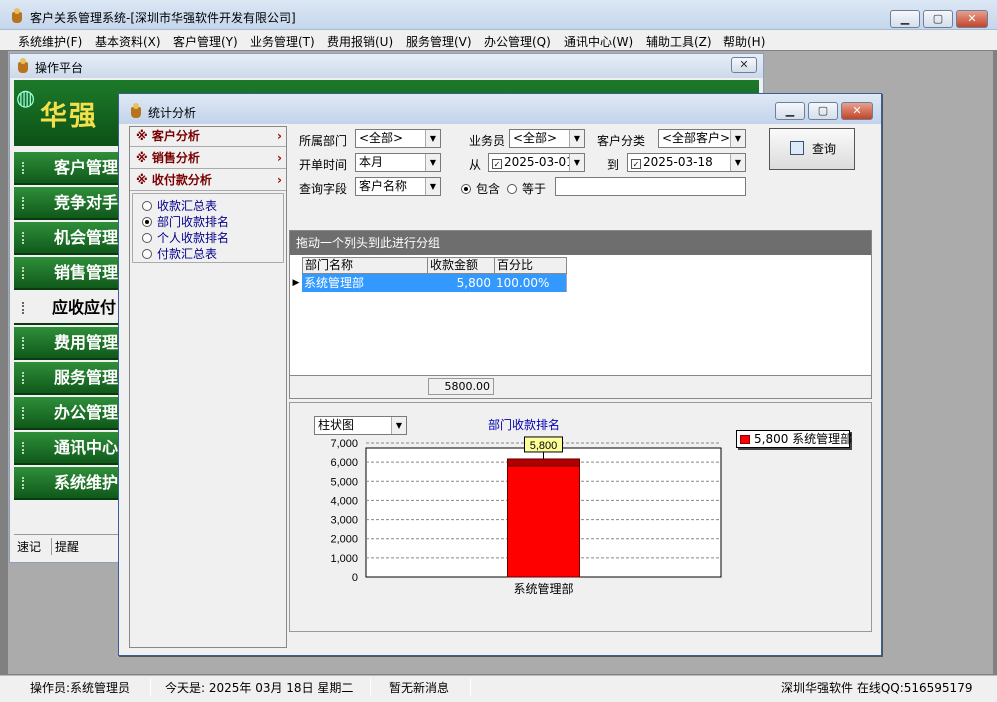 The width and height of the screenshot is (997, 702). What do you see at coordinates (344, 540) in the screenshot?
I see `y-tick-label: 2,000` at bounding box center [344, 540].